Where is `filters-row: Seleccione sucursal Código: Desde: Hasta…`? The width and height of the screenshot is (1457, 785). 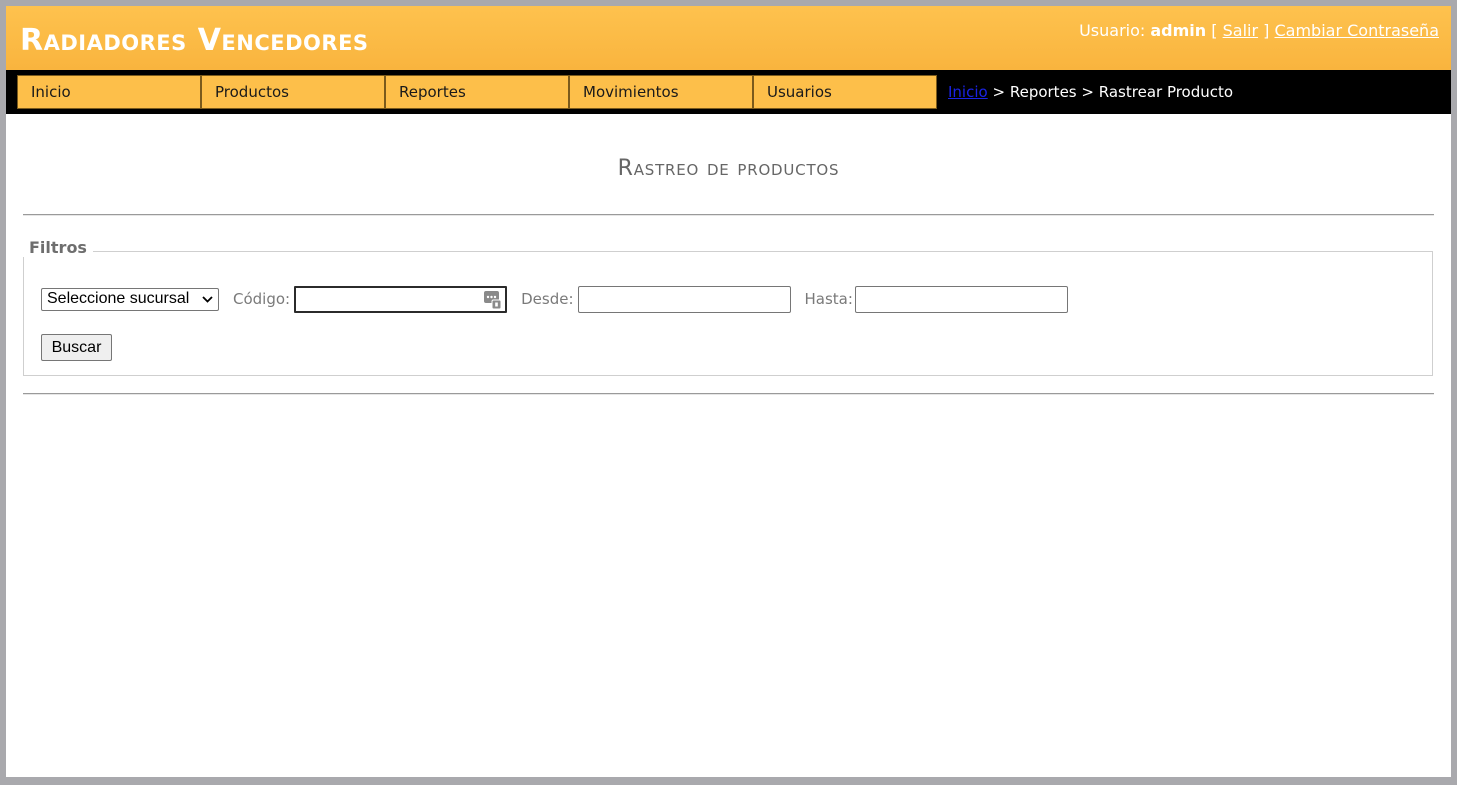 filters-row: Seleccione sucursal Código: Desde: Hasta… is located at coordinates (554, 299).